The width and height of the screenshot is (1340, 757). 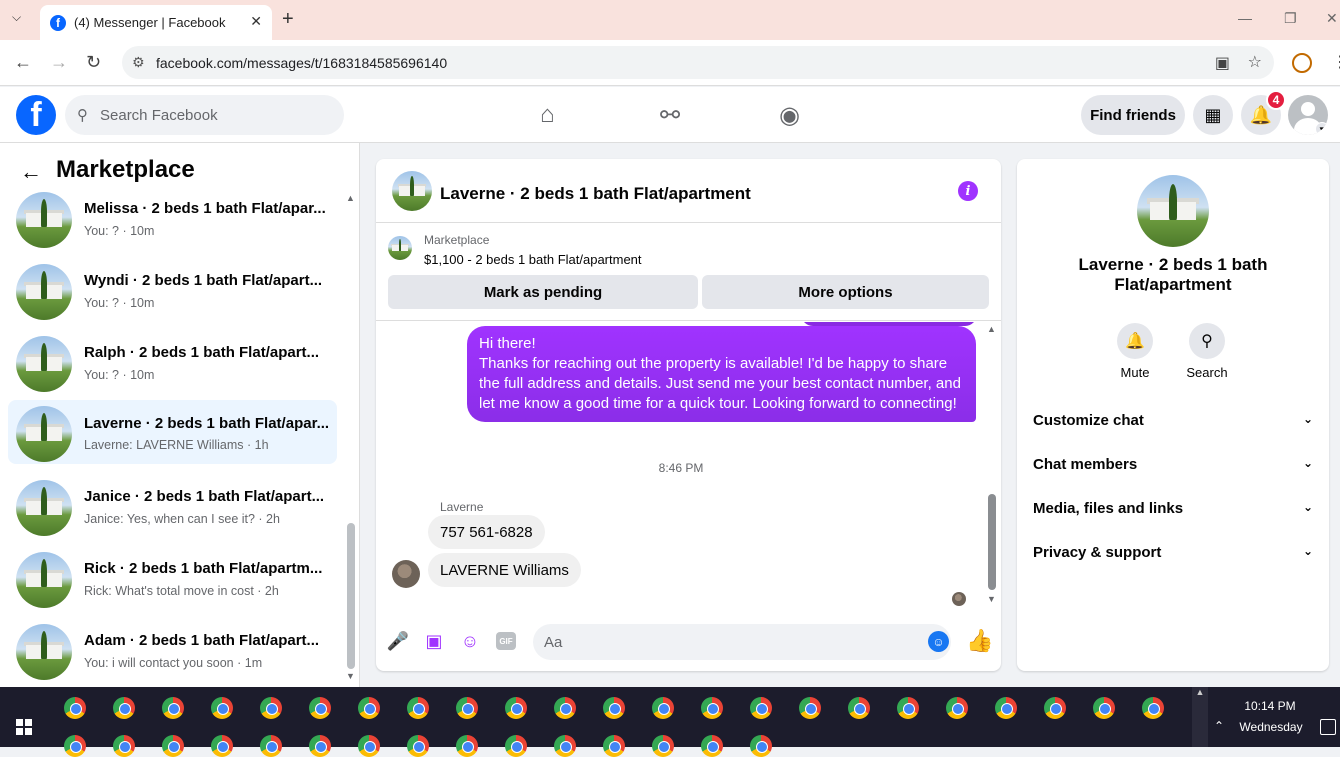 What do you see at coordinates (742, 642) in the screenshot?
I see `message-input` at bounding box center [742, 642].